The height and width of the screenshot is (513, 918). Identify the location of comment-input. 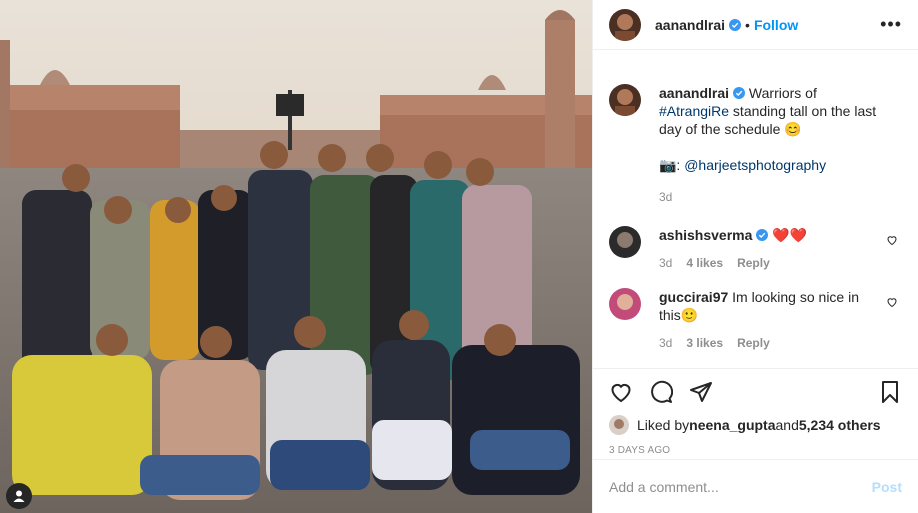
(740, 486).